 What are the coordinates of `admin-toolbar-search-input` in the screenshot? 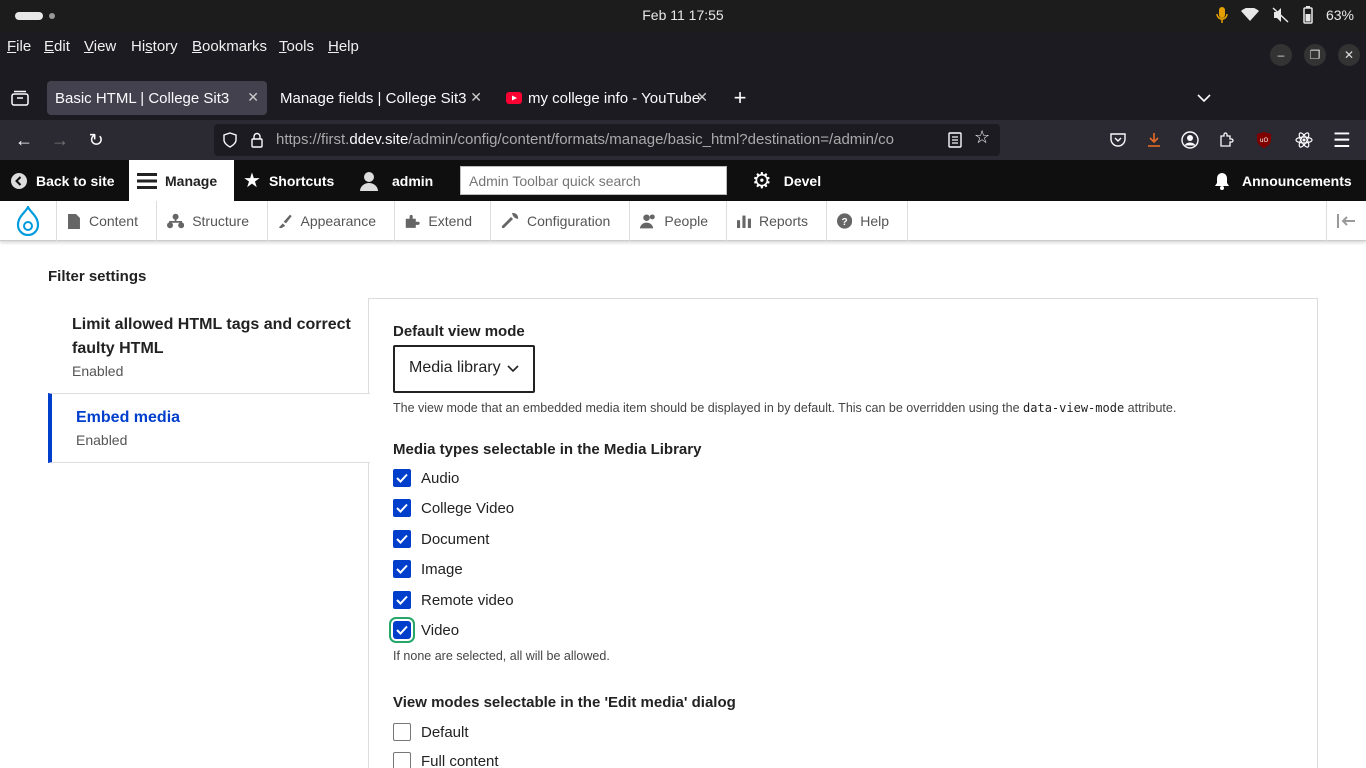 It's located at (593, 180).